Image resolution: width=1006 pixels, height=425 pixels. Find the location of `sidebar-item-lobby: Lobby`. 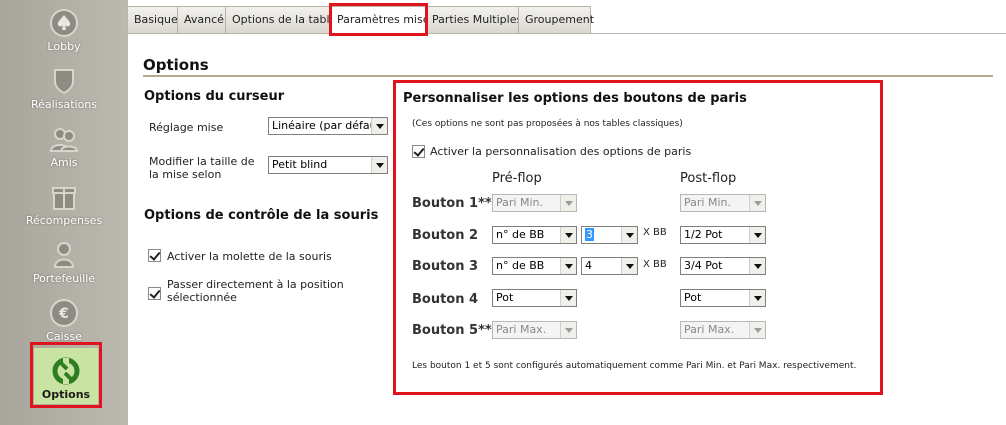

sidebar-item-lobby: Lobby is located at coordinates (64, 37).